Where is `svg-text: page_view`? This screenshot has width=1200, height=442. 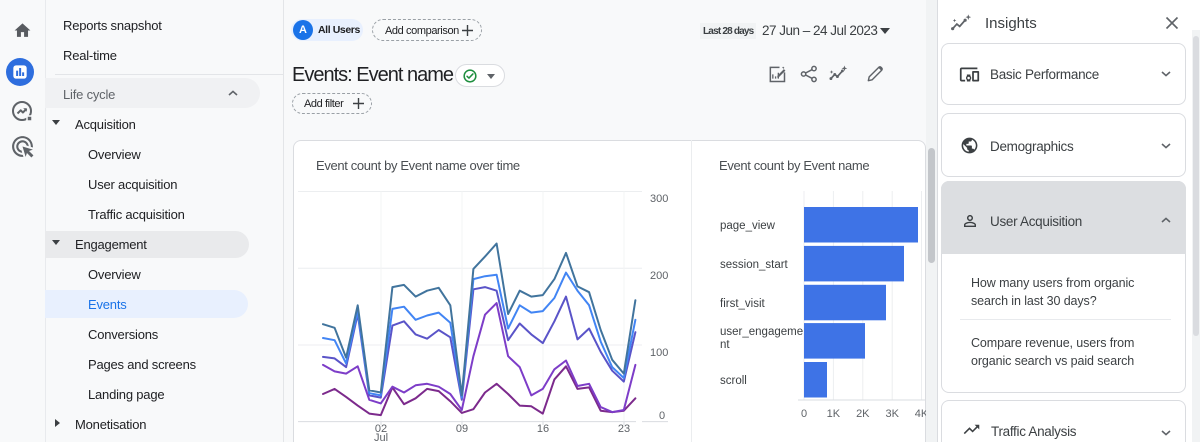 svg-text: page_view is located at coordinates (748, 226).